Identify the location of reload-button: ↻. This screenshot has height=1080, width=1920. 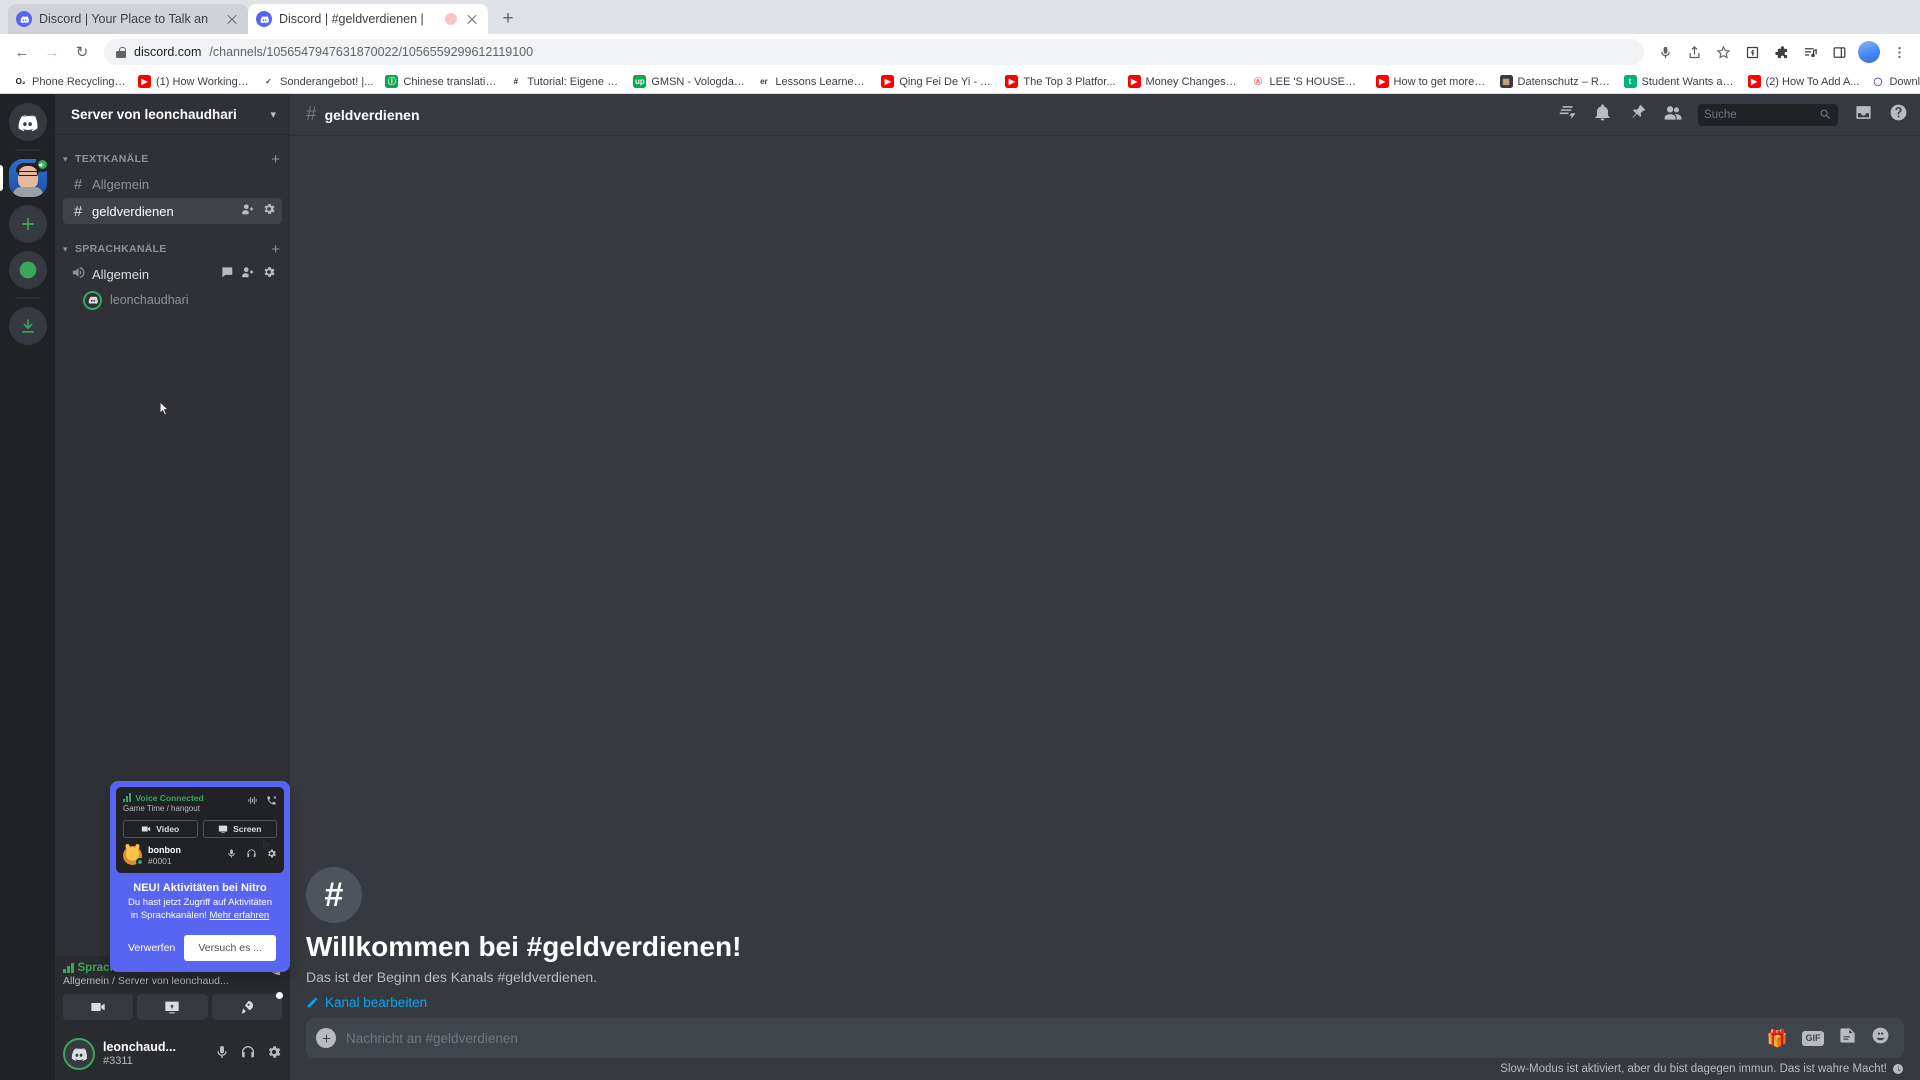
(82, 52).